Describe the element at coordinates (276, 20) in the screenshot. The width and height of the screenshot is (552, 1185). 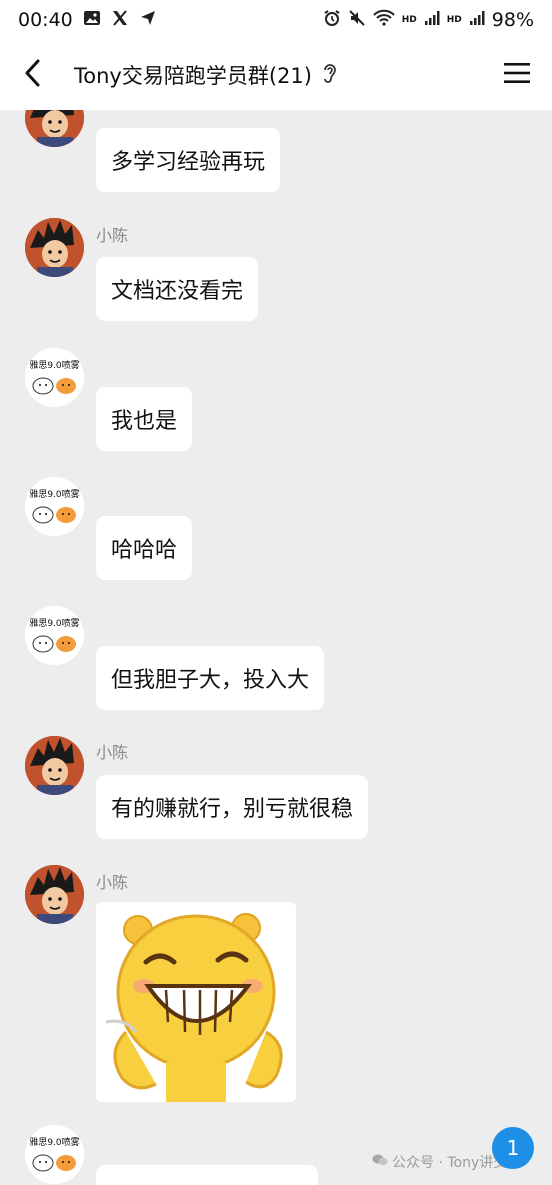
I see `status-bar: 00:40 HD HD 98%` at that location.